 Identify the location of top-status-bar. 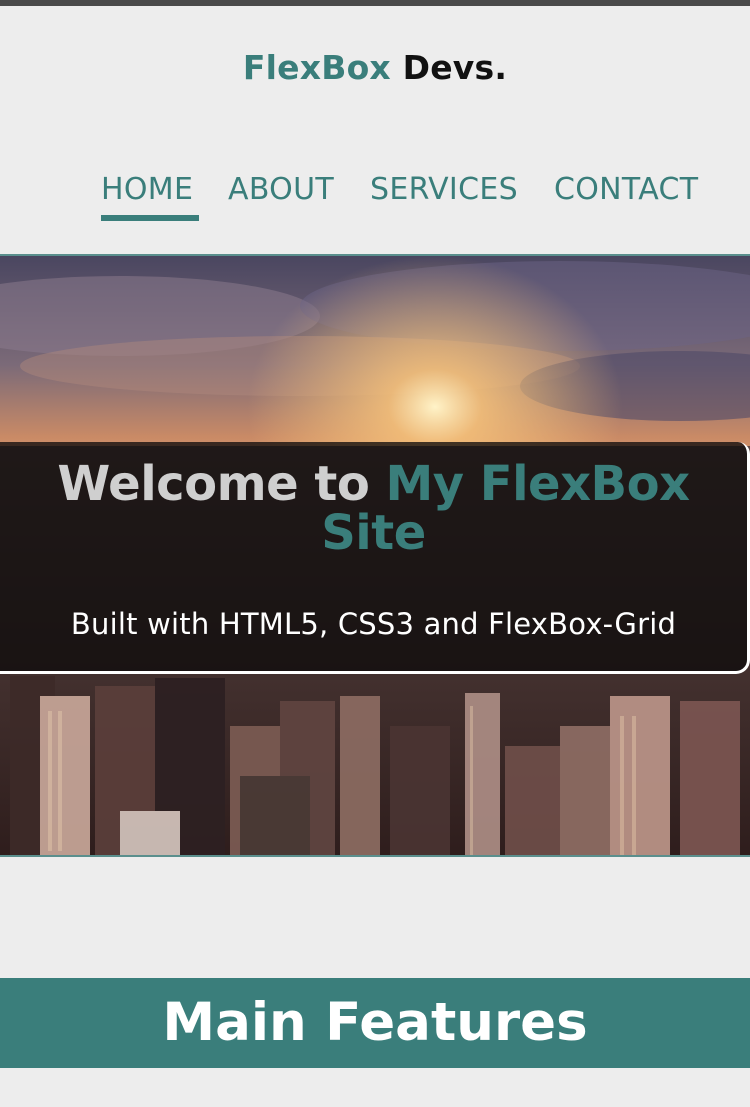
(375, 3).